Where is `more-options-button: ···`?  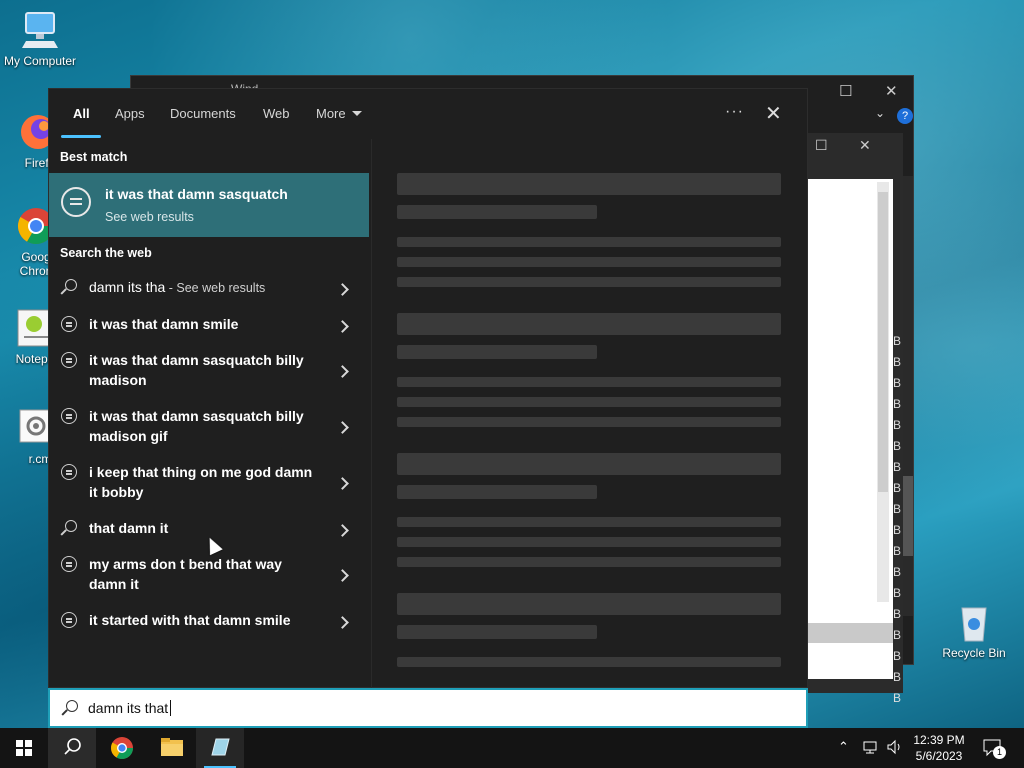
more-options-button: ··· is located at coordinates (734, 112).